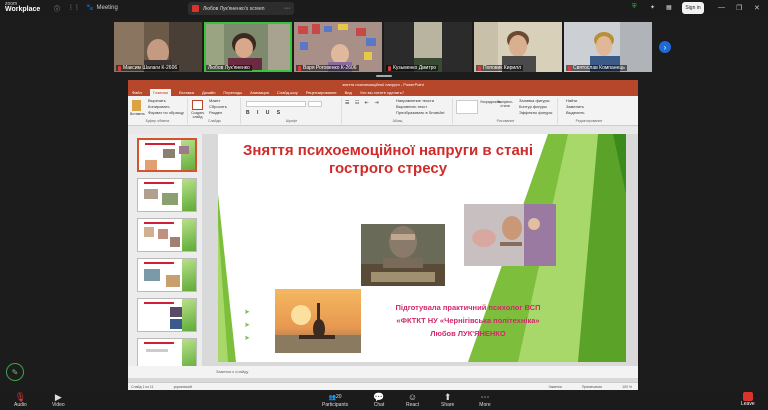  I want to click on group-label: Редактирование, so click(589, 121).